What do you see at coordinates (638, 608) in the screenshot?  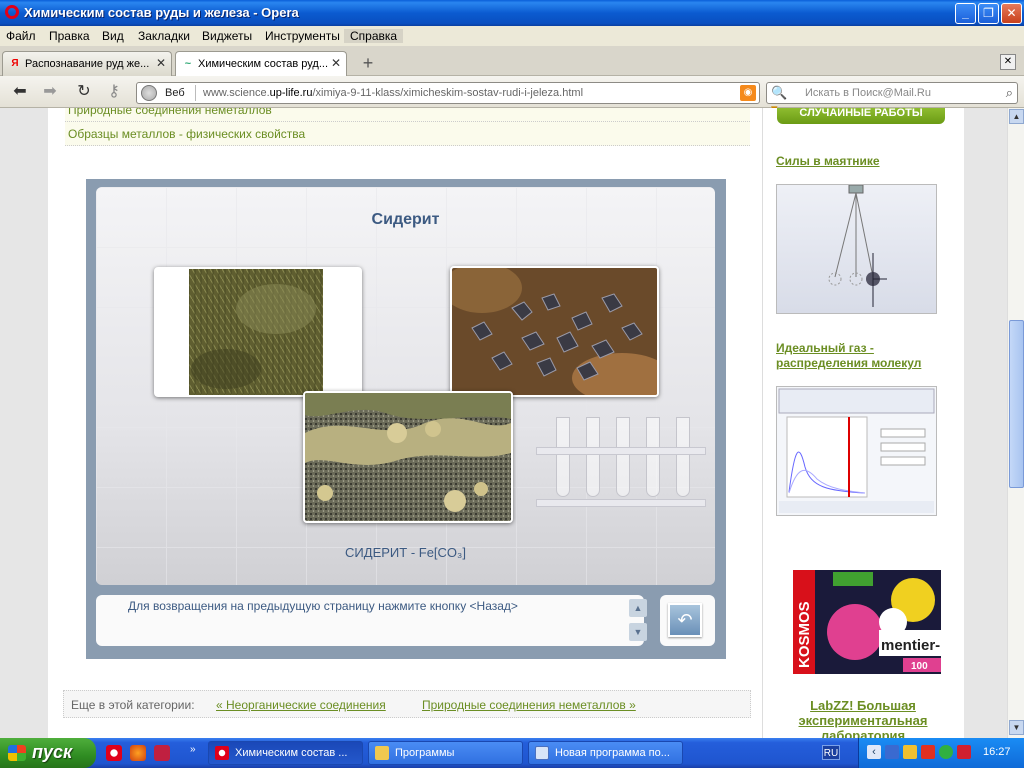 I see `scroll-up-icon: ▲` at bounding box center [638, 608].